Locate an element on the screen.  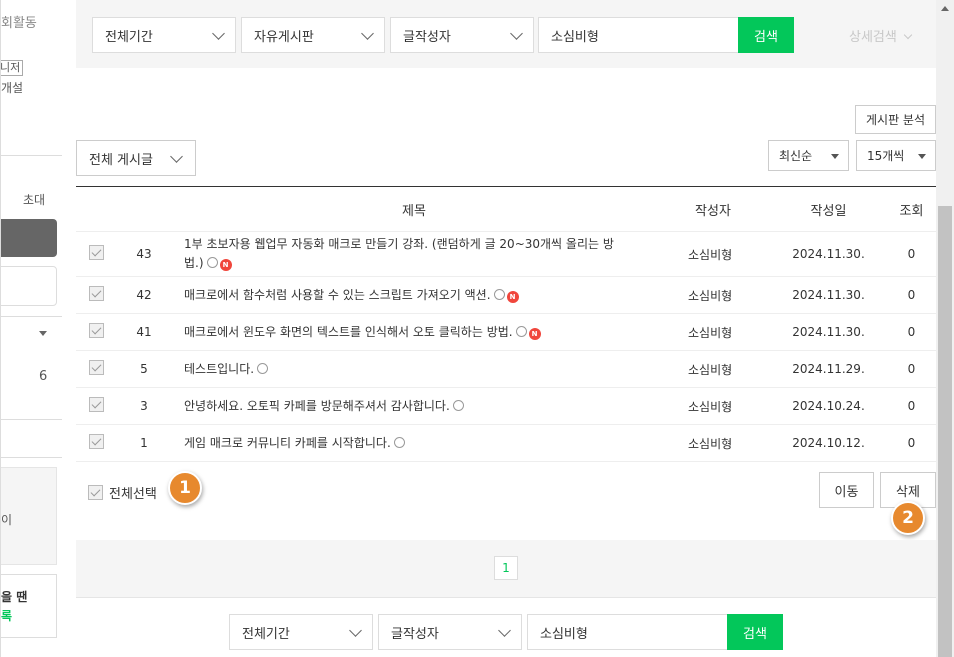
title-header: 제목 is located at coordinates (414, 209).